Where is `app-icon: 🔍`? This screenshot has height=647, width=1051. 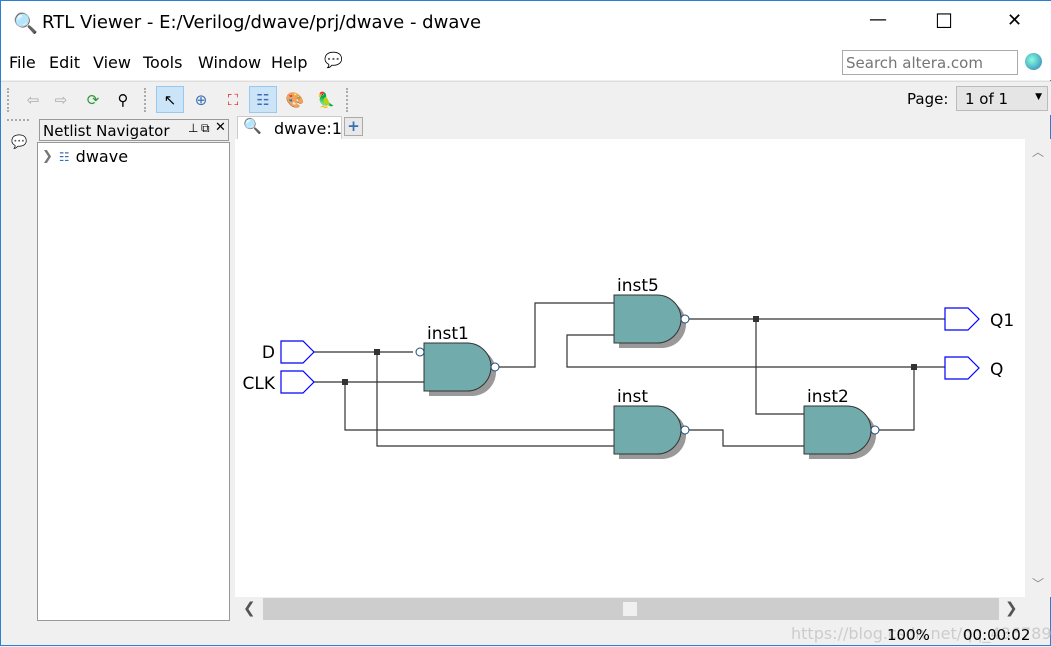 app-icon: 🔍 is located at coordinates (25, 23).